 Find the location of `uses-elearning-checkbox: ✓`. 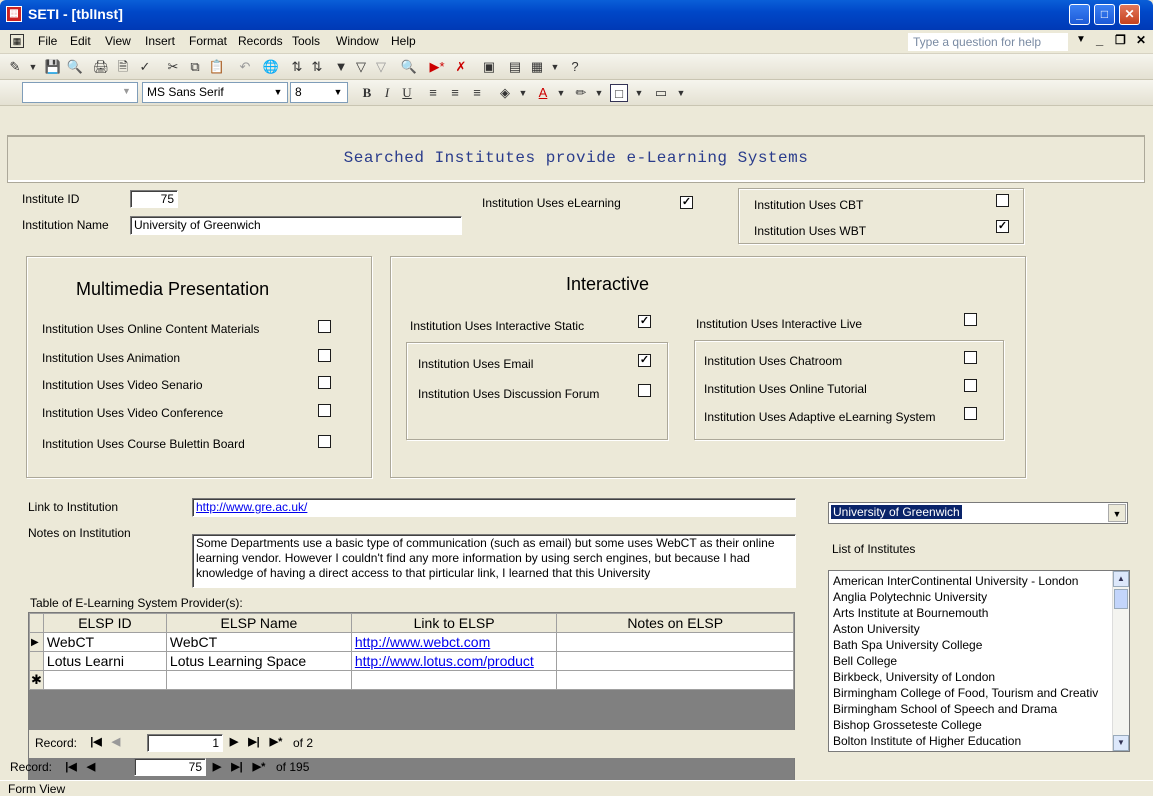

uses-elearning-checkbox: ✓ is located at coordinates (686, 202).